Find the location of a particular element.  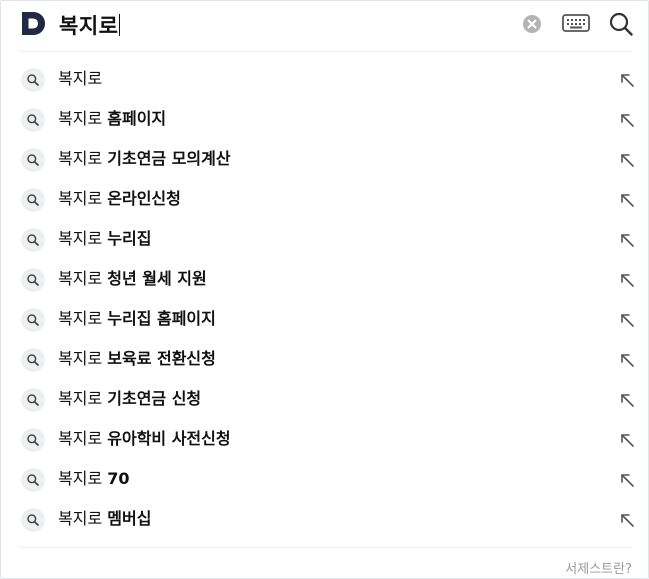

search-query-text: 복지로 is located at coordinates (89, 26).